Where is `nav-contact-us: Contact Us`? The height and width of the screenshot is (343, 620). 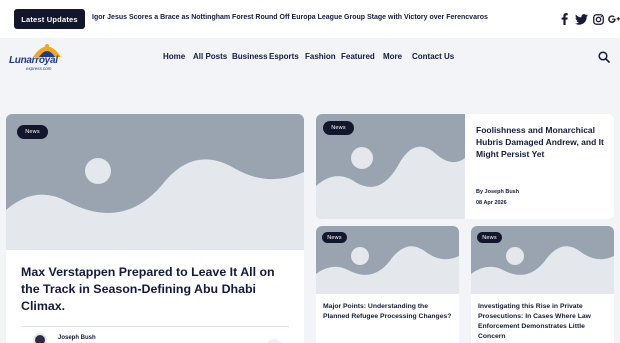 nav-contact-us: Contact Us is located at coordinates (433, 56).